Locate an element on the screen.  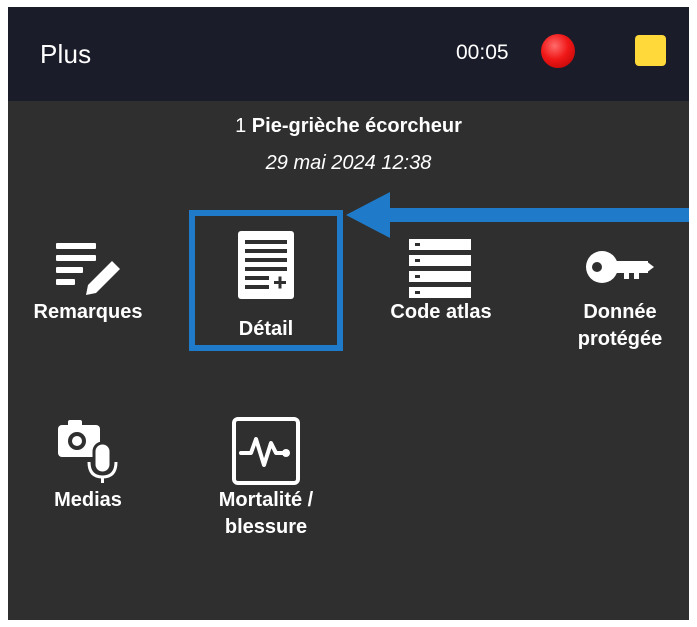
record-indicator-icon is located at coordinates (558, 51).